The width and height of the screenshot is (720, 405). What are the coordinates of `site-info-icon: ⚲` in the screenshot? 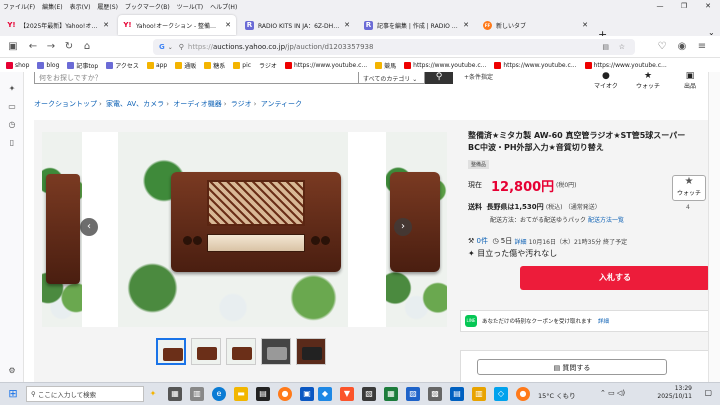 It's located at (181, 47).